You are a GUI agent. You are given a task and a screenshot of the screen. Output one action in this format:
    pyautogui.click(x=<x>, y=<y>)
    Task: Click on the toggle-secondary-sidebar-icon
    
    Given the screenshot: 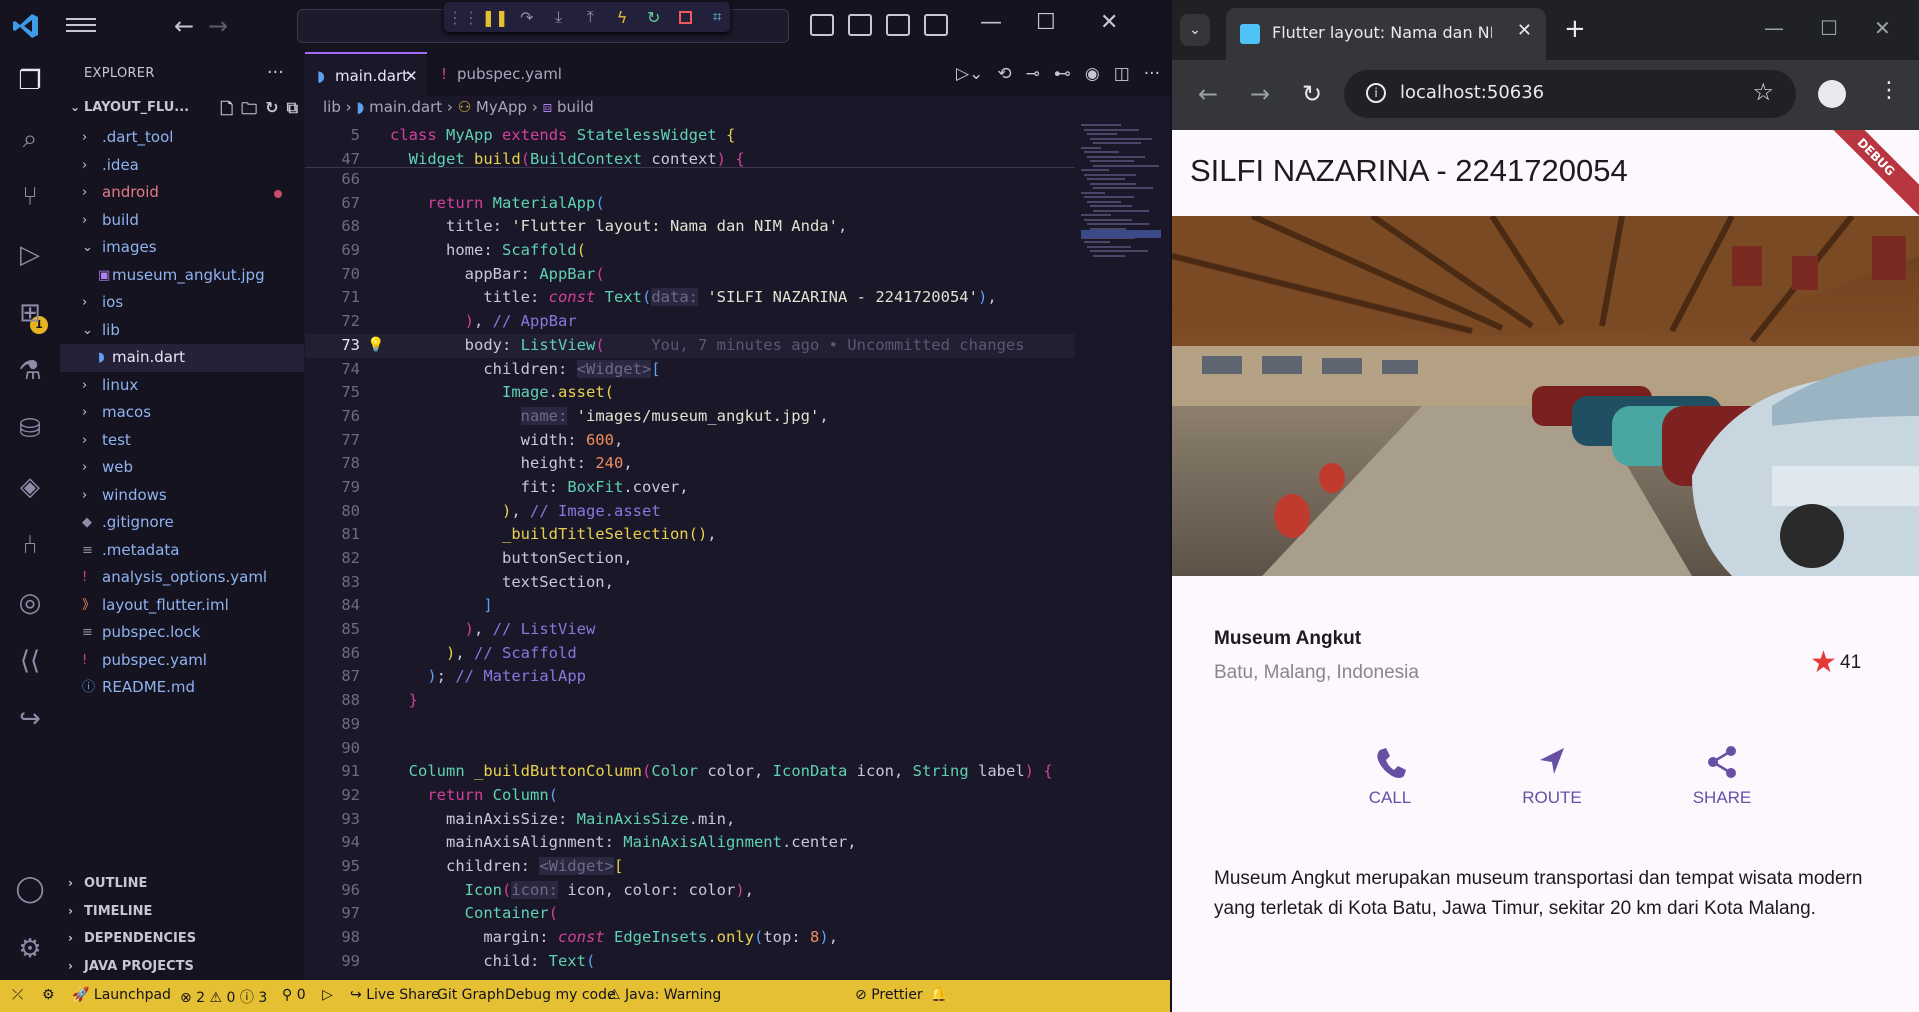 What is the action you would take?
    pyautogui.click(x=898, y=25)
    